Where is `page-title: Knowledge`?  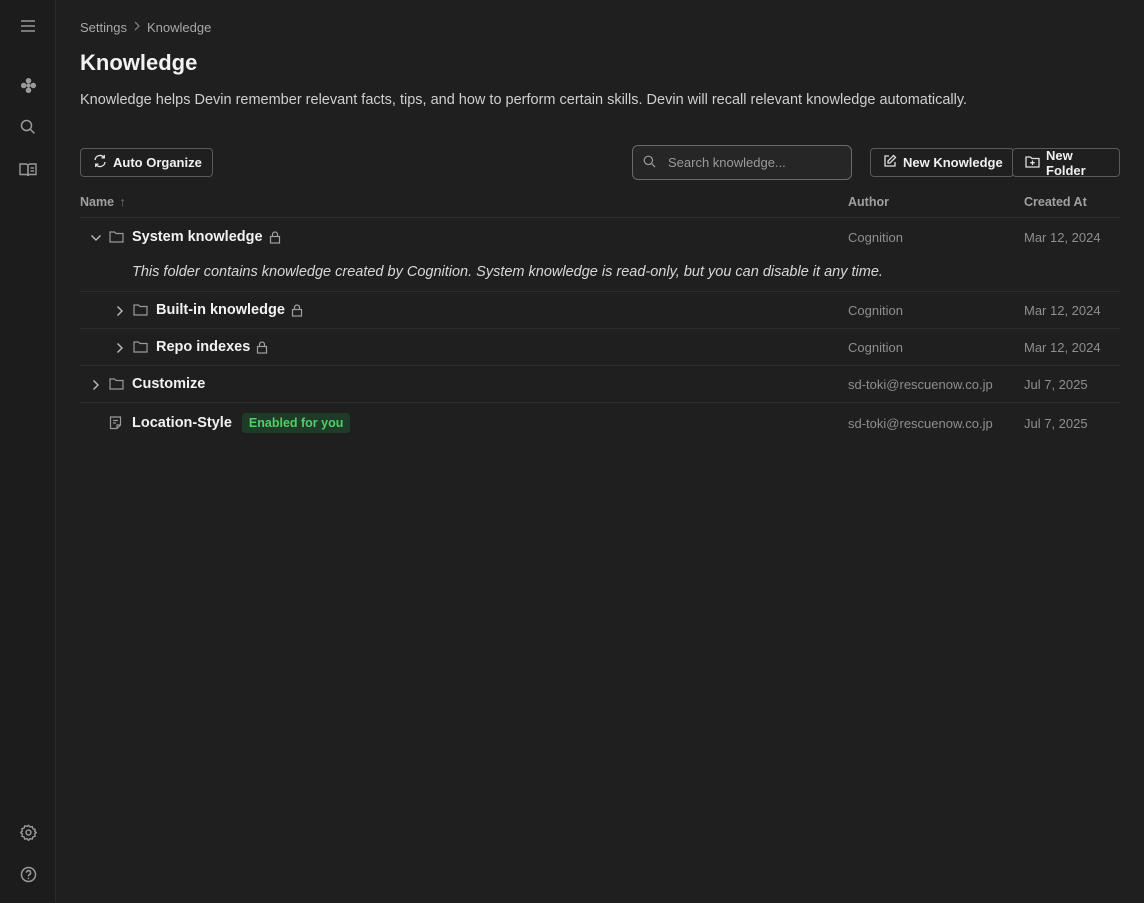
page-title: Knowledge is located at coordinates (139, 62).